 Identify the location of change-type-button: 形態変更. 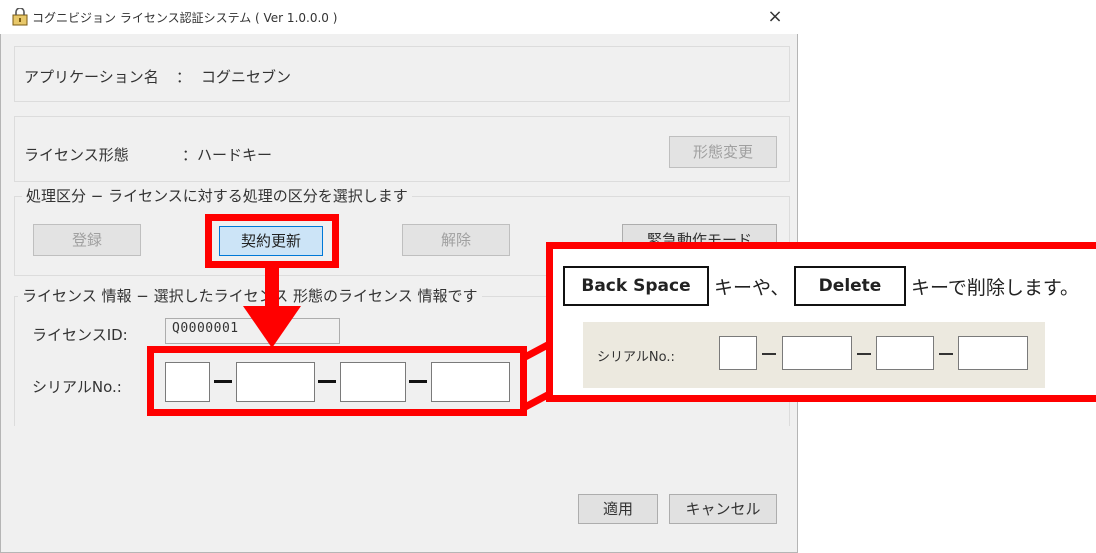
(723, 152).